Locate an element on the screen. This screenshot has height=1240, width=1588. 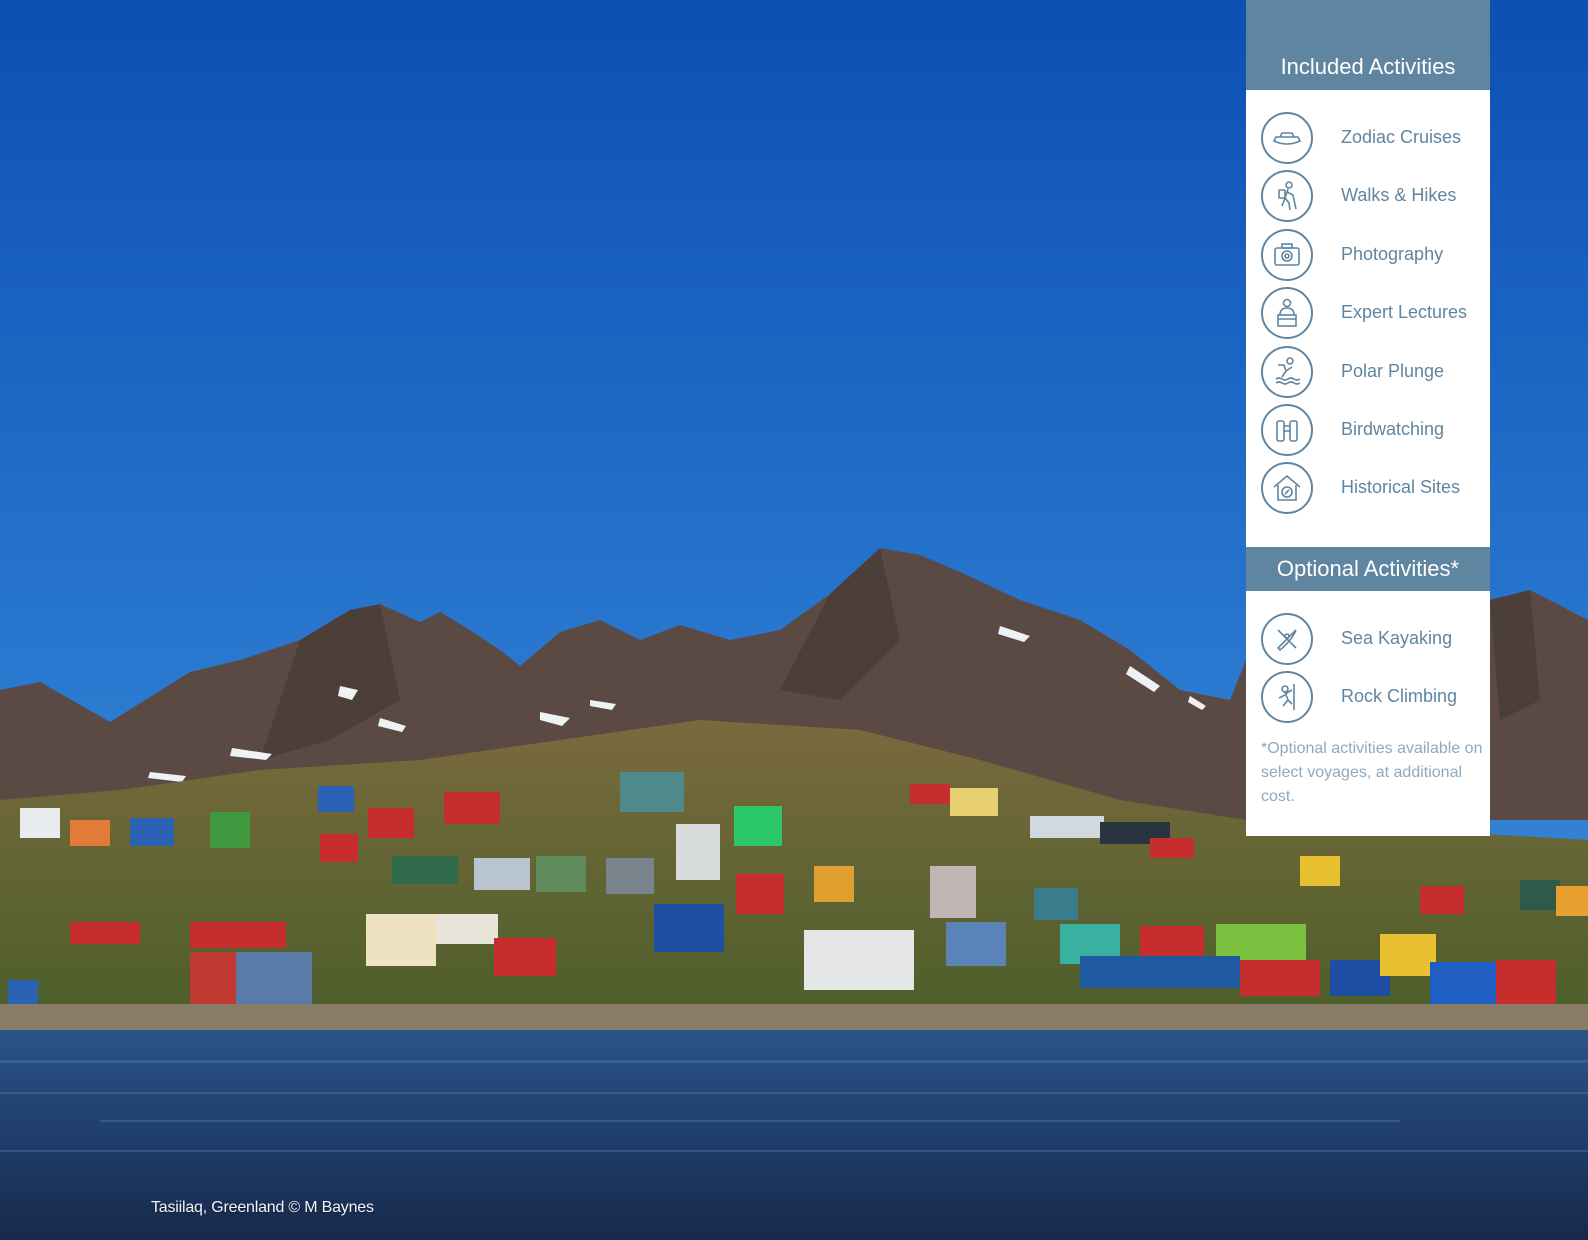
item-label: Historical Sites is located at coordinates (1401, 487).